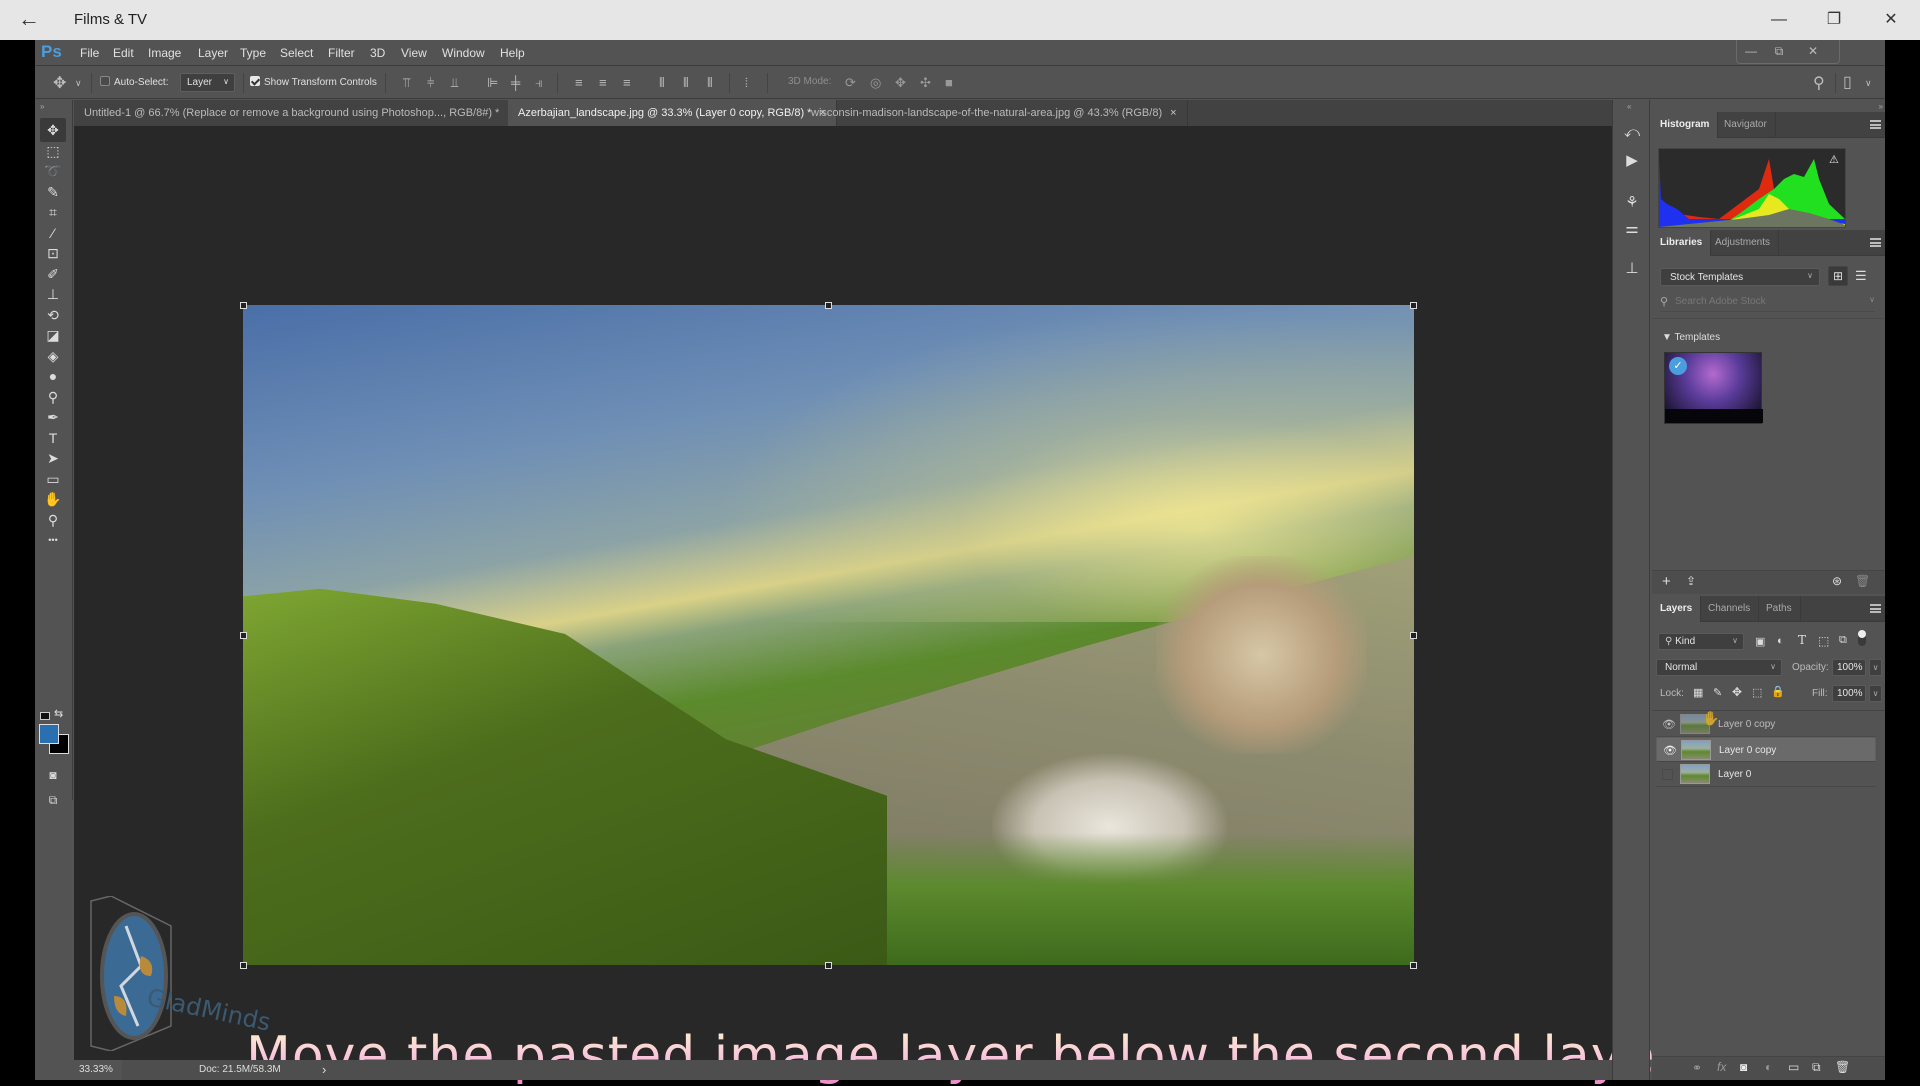 The image size is (1920, 1086). What do you see at coordinates (1875, 693) in the screenshot?
I see `fill-slider-chevron-icon: ∨` at bounding box center [1875, 693].